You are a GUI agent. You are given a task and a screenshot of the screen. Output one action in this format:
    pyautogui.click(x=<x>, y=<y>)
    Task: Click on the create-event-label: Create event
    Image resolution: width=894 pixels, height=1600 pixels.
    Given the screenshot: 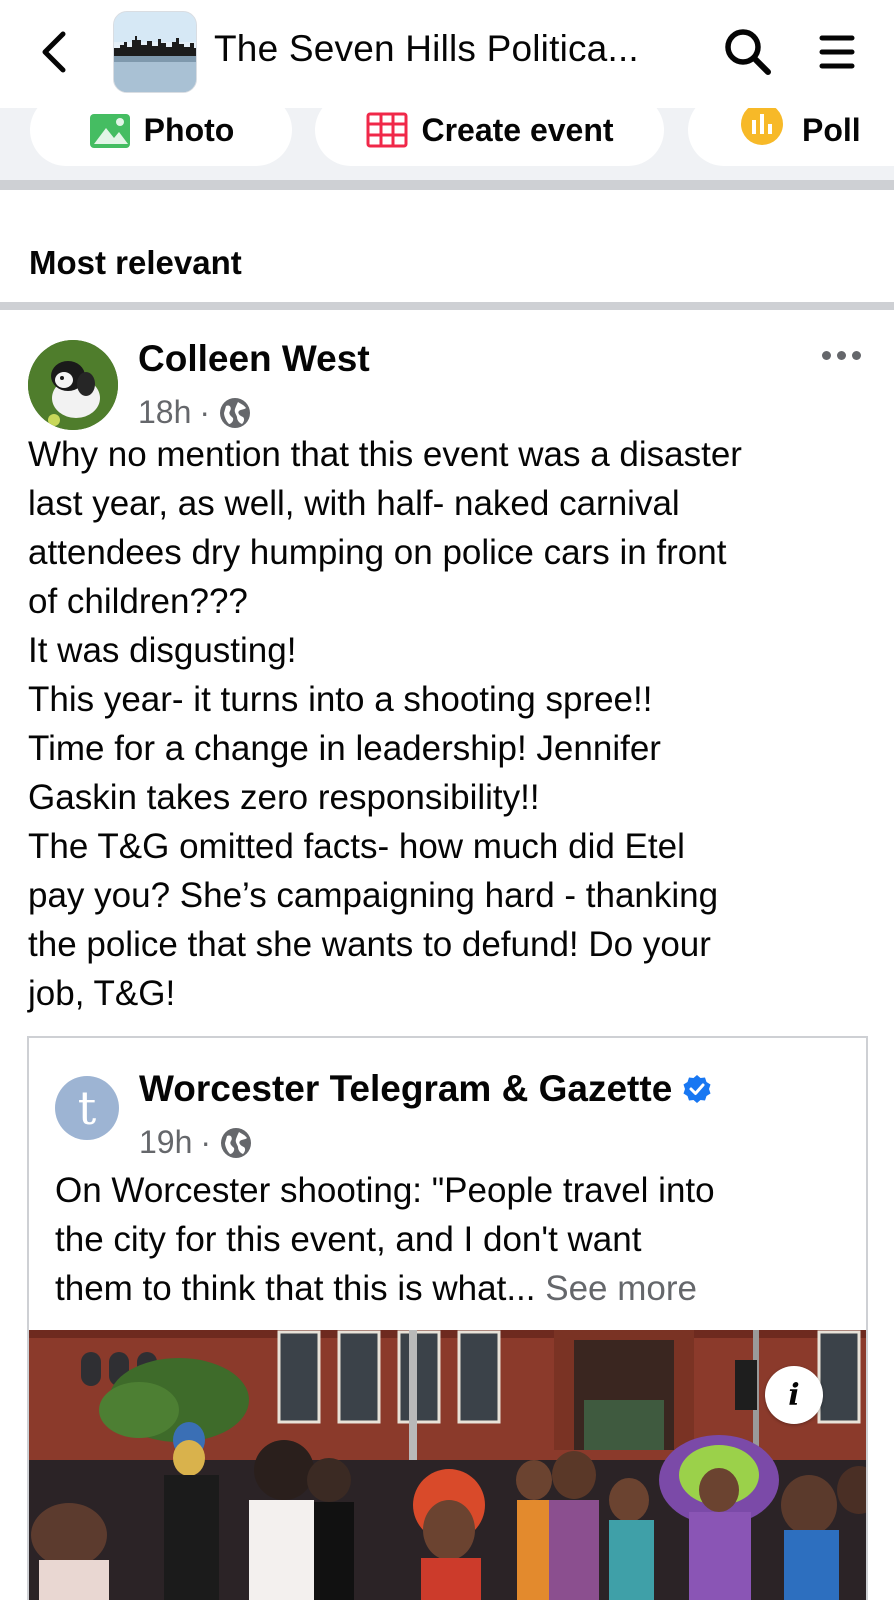 What is the action you would take?
    pyautogui.click(x=517, y=129)
    